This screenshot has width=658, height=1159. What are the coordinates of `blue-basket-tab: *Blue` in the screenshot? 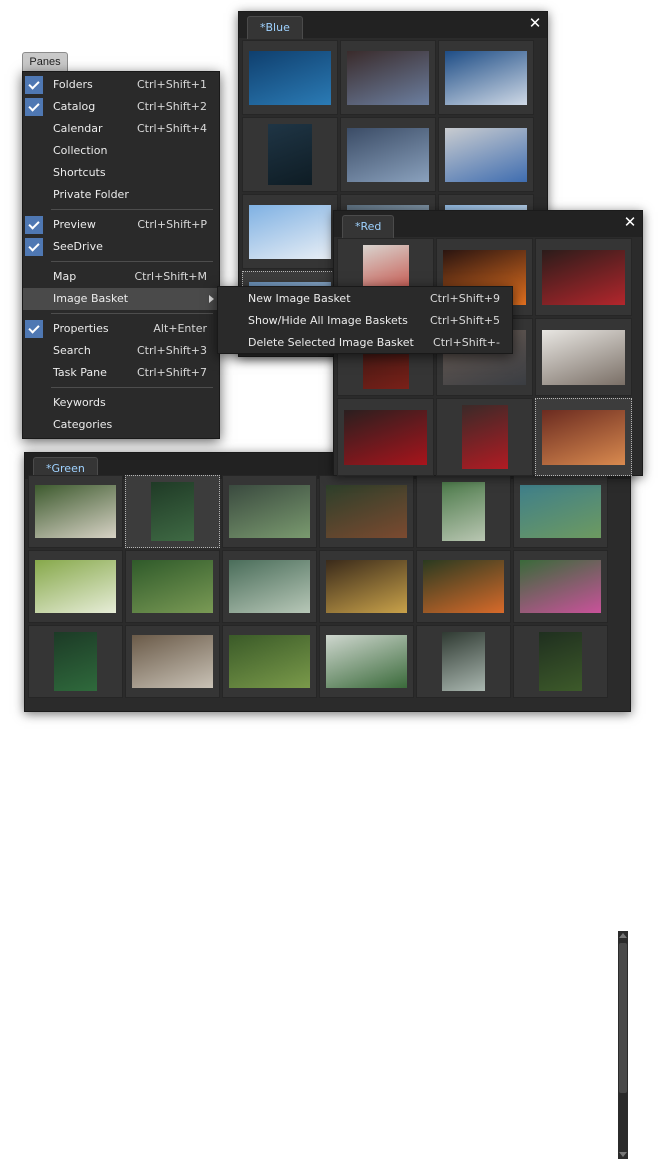 It's located at (275, 27).